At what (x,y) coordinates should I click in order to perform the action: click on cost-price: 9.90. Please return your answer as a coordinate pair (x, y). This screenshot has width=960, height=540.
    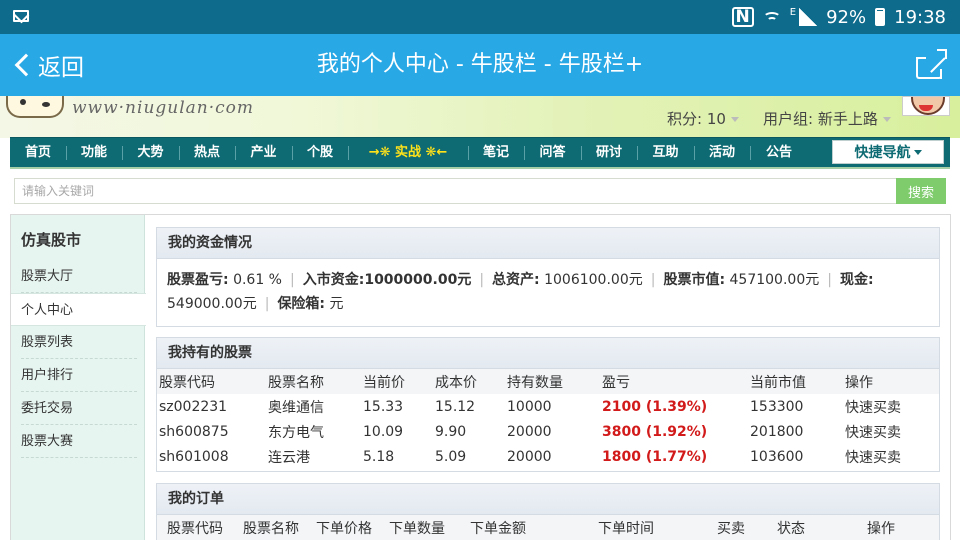
    Looking at the image, I should click on (451, 431).